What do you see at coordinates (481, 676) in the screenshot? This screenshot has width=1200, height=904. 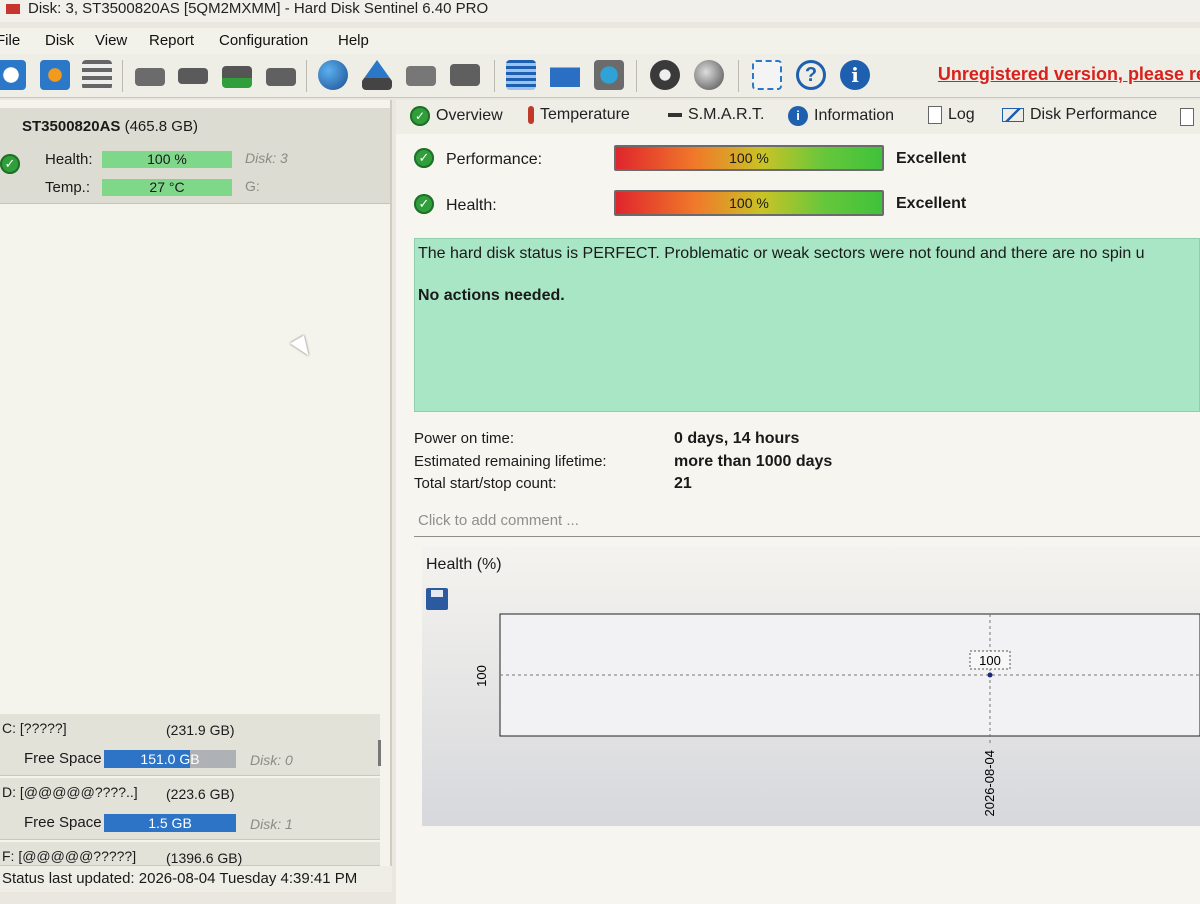 I see `y-tick-label: 100` at bounding box center [481, 676].